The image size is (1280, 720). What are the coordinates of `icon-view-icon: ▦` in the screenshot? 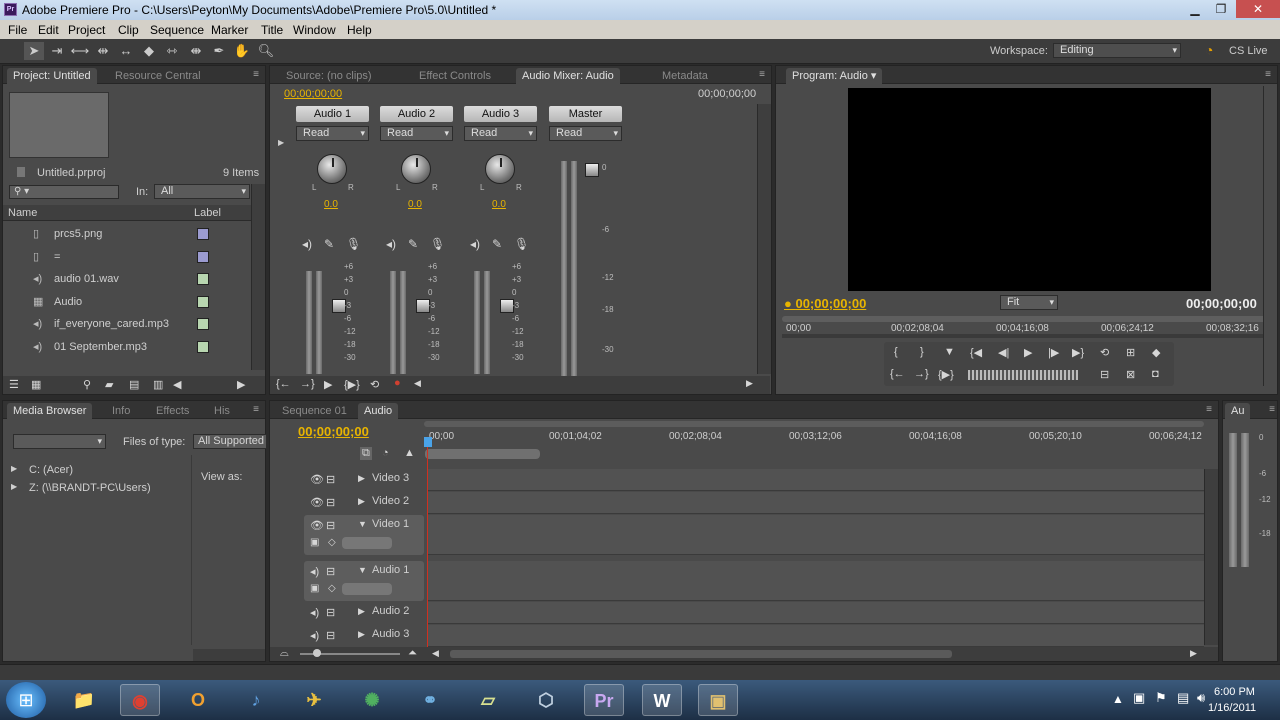 It's located at (36, 384).